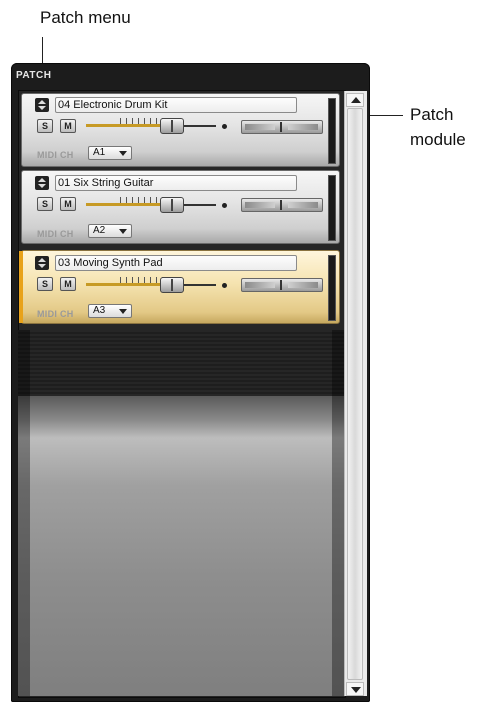 The width and height of the screenshot is (481, 711). I want to click on callout-patch-module-2: module, so click(438, 139).